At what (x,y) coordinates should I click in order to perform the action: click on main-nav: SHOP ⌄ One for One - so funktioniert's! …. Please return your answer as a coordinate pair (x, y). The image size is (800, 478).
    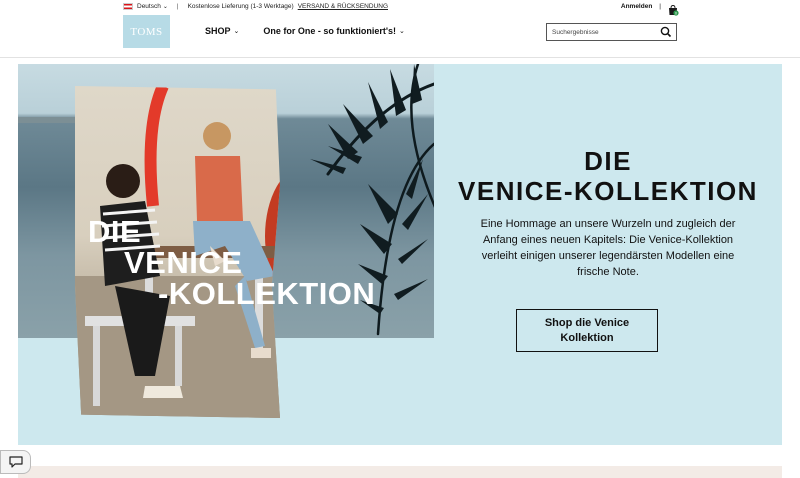
    Looking at the image, I should click on (305, 31).